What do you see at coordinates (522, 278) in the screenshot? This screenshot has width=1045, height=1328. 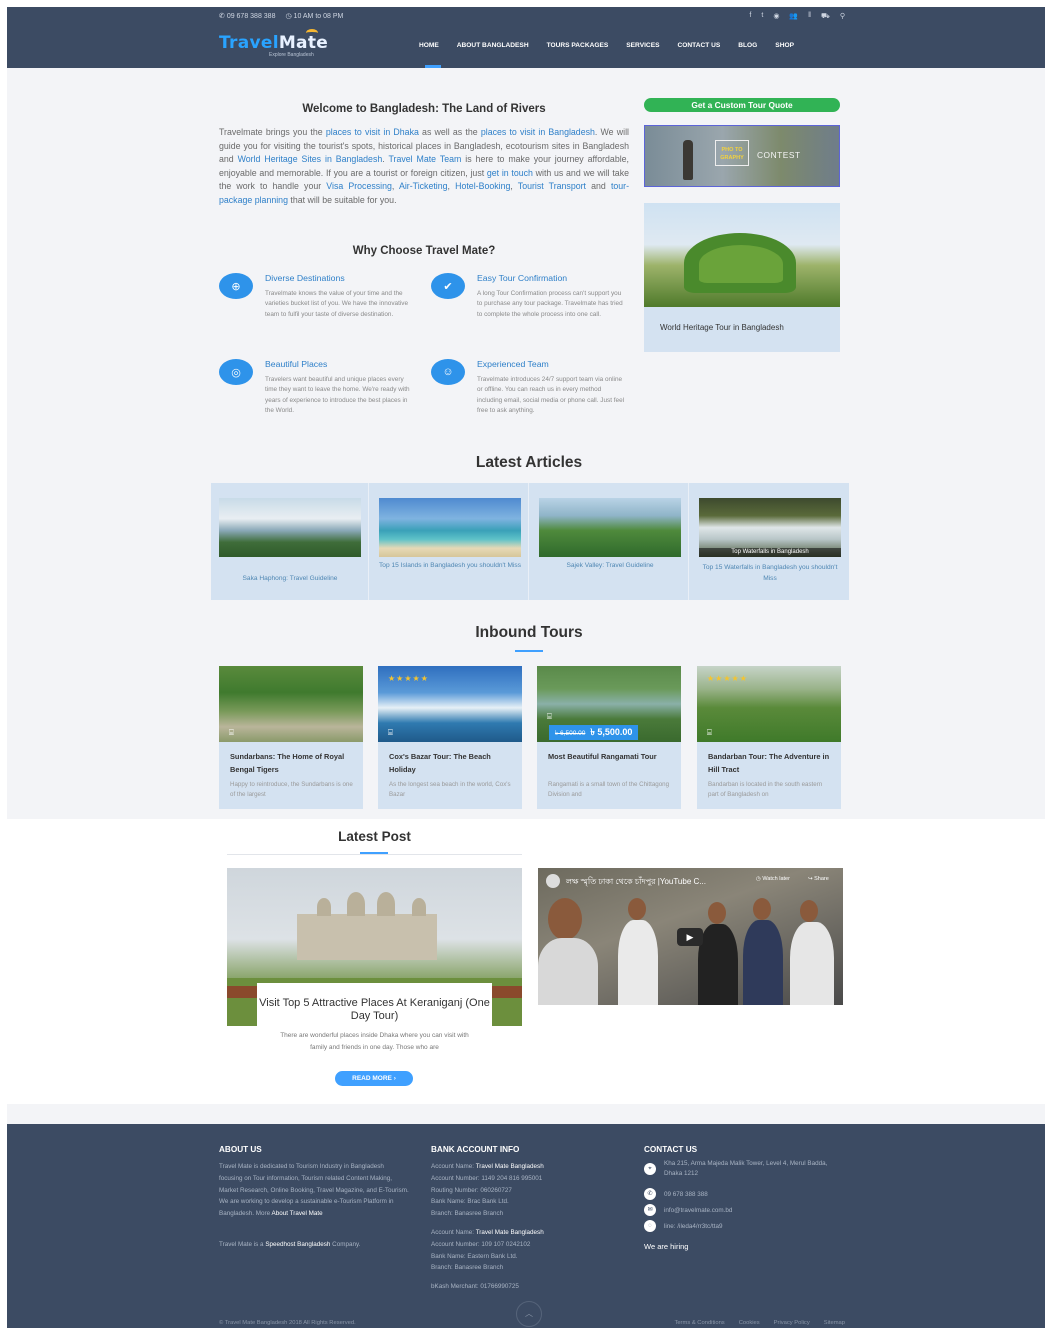 I see `feature-title: Easy Tour Confirmation` at bounding box center [522, 278].